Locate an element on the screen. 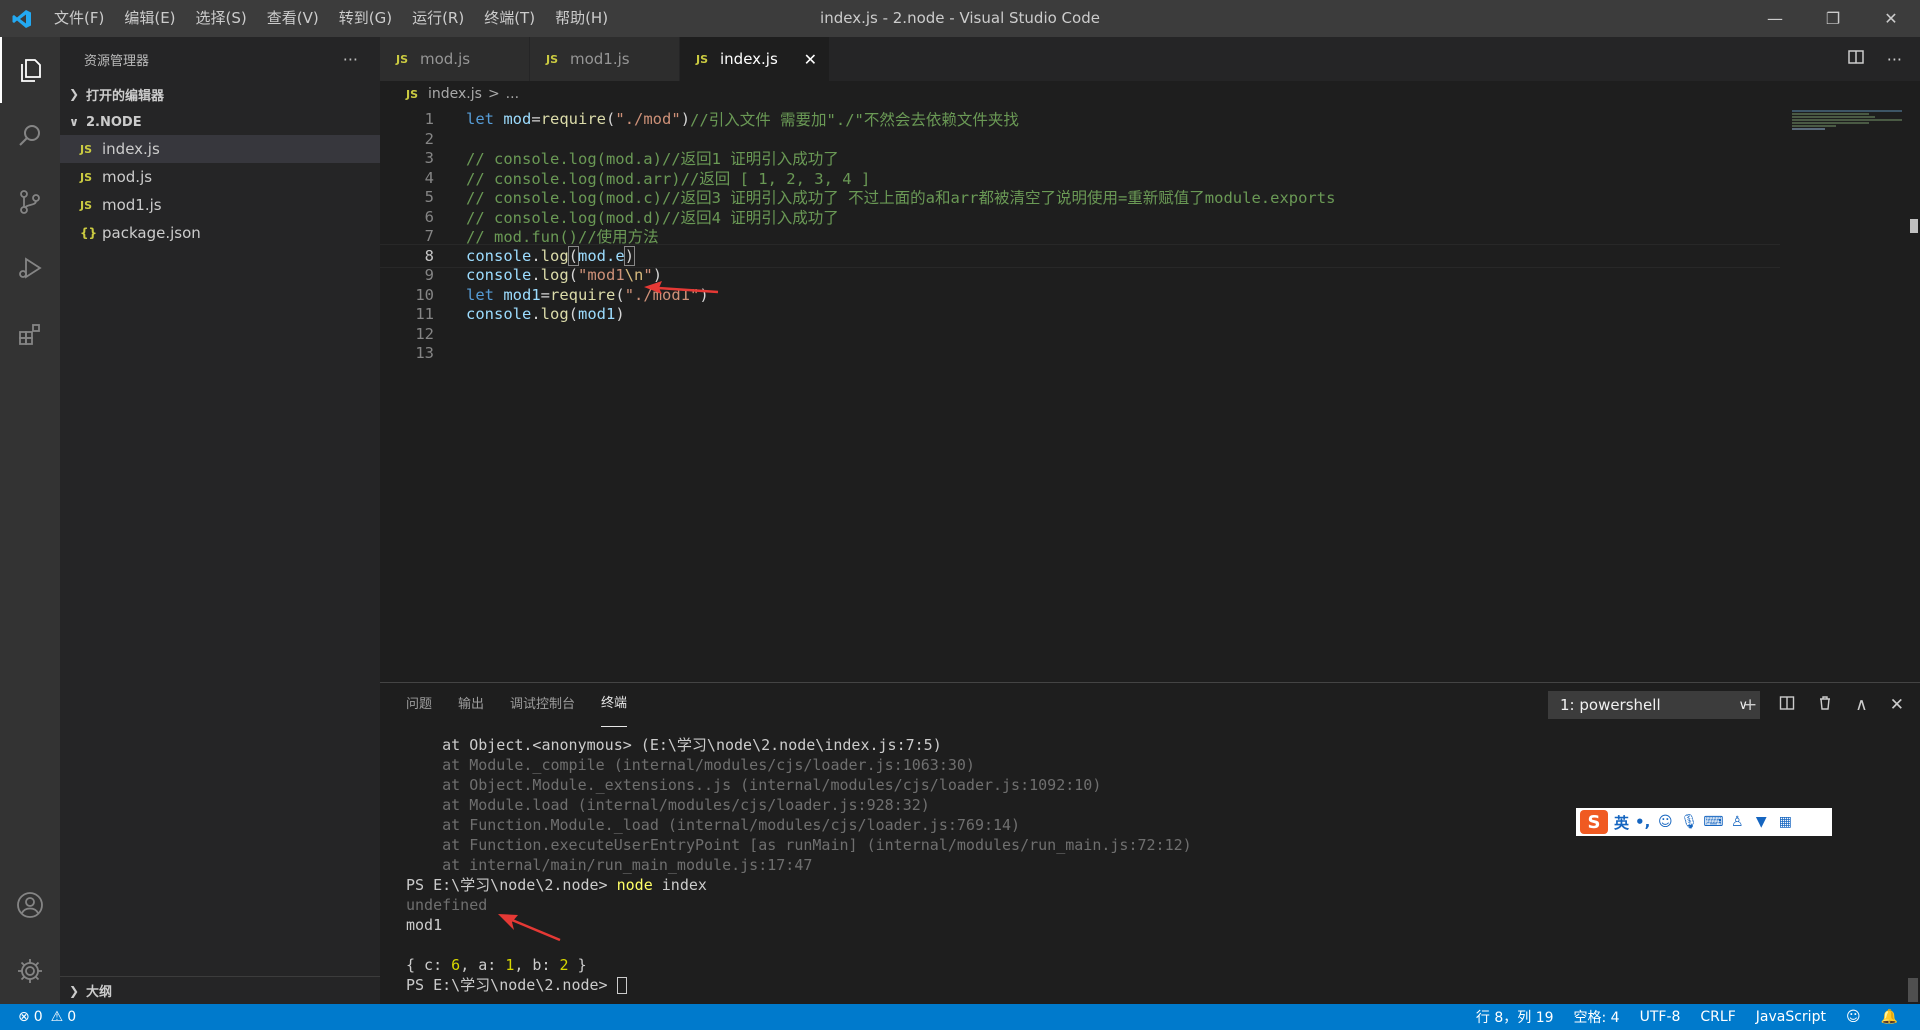 Image resolution: width=1920 pixels, height=1030 pixels. menu-selection: 选择(S) is located at coordinates (221, 18).